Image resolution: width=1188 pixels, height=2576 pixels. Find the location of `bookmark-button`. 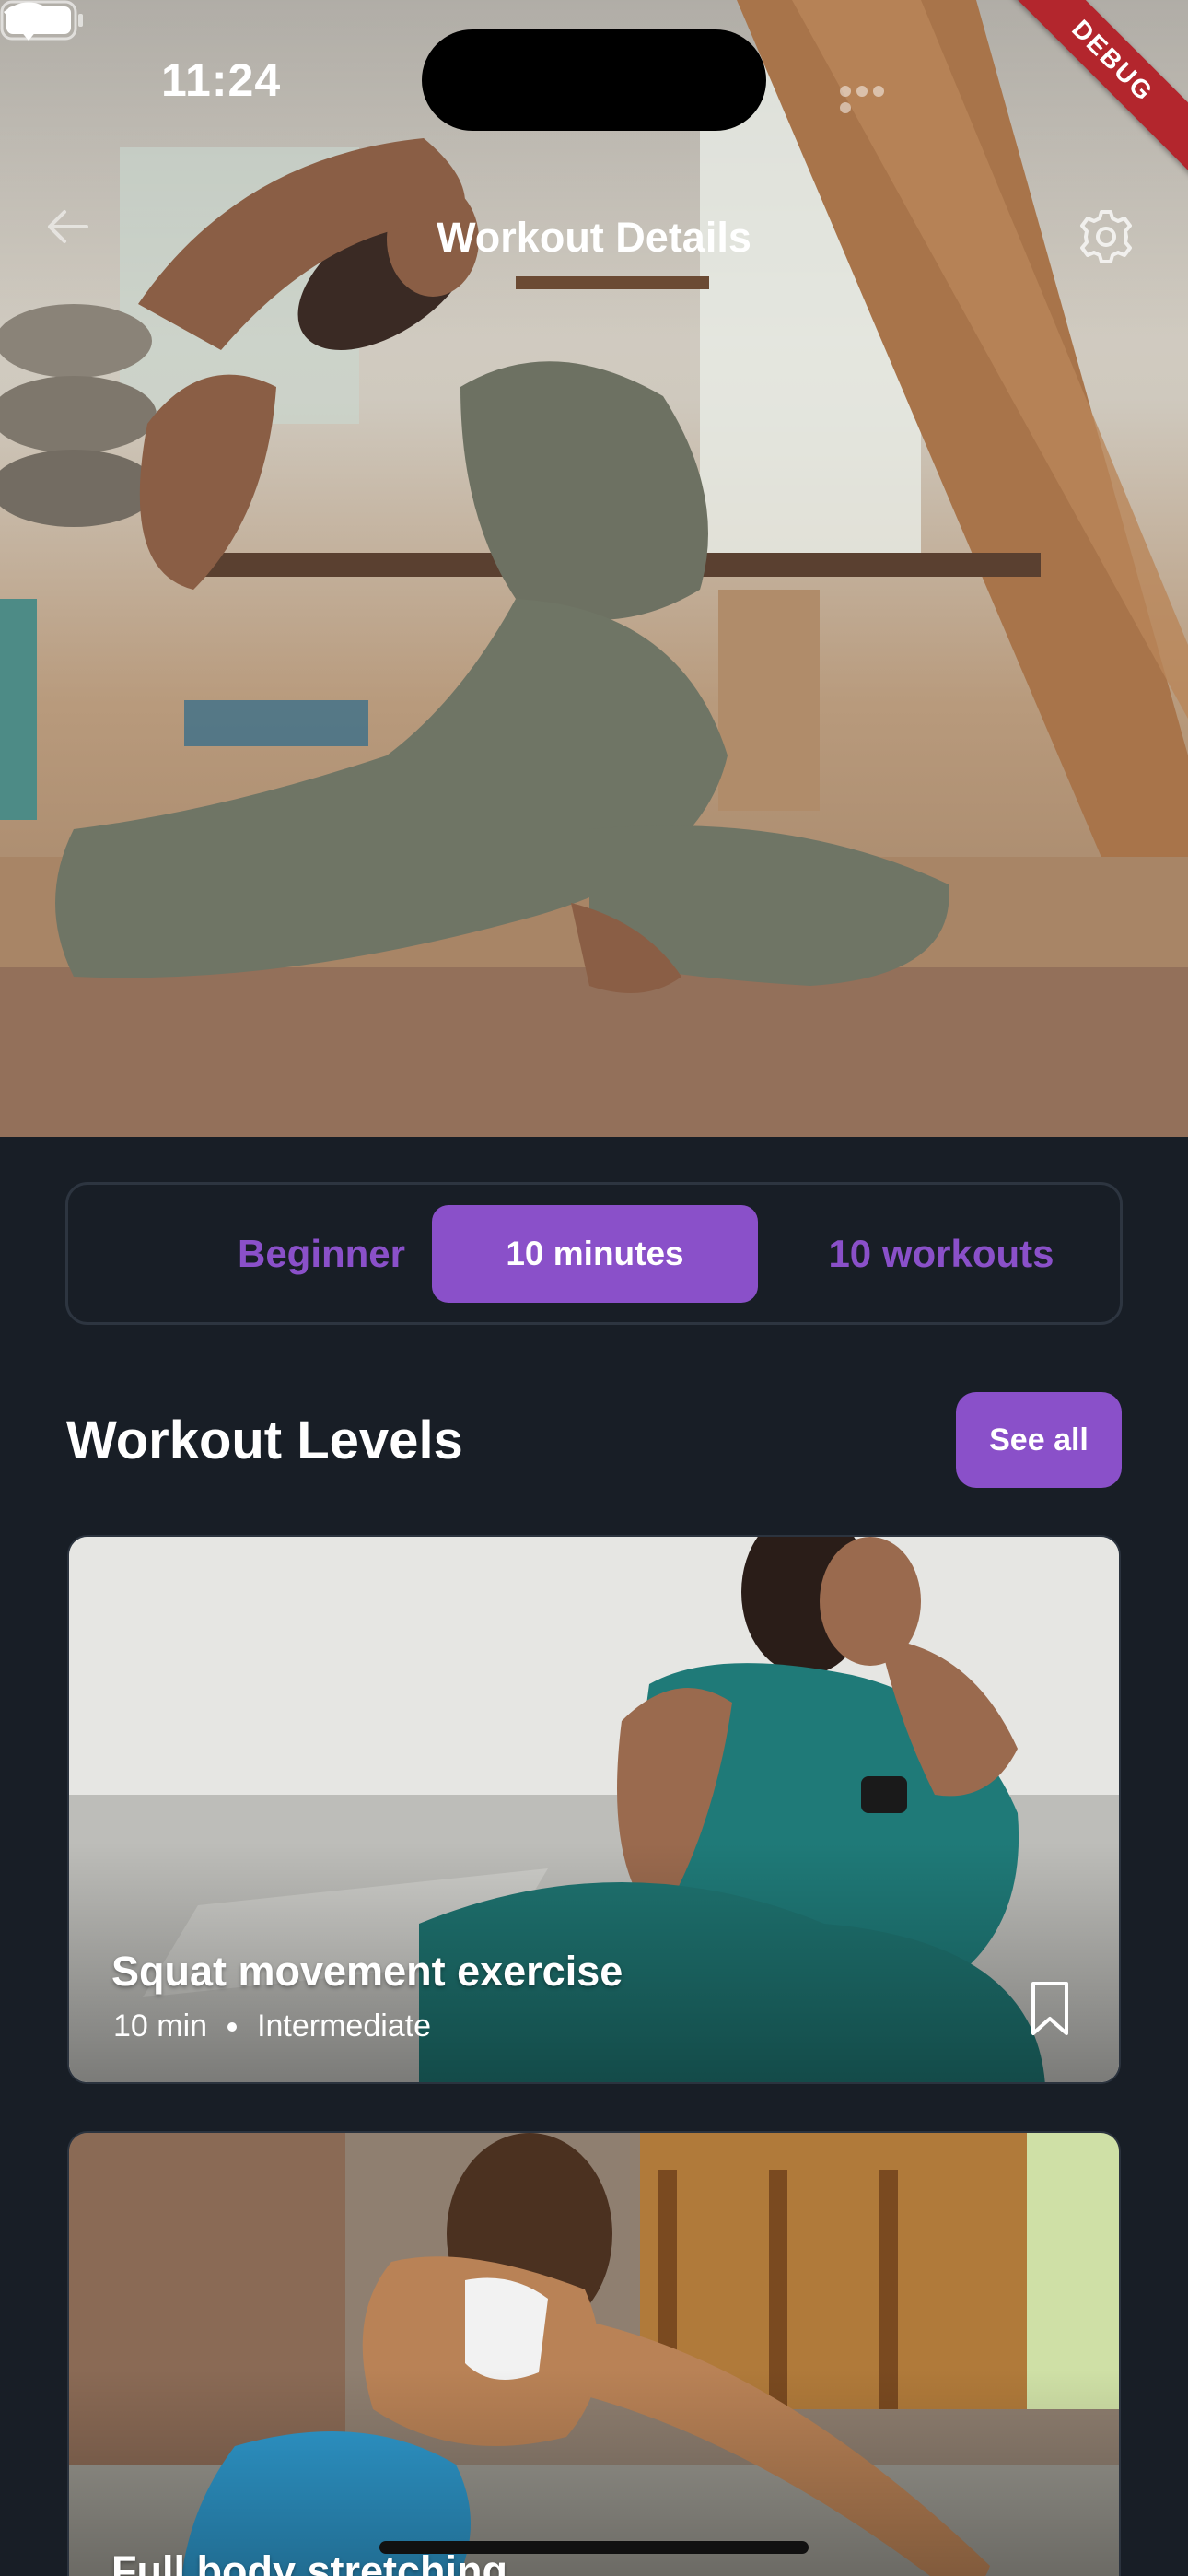

bookmark-button is located at coordinates (1050, 2008).